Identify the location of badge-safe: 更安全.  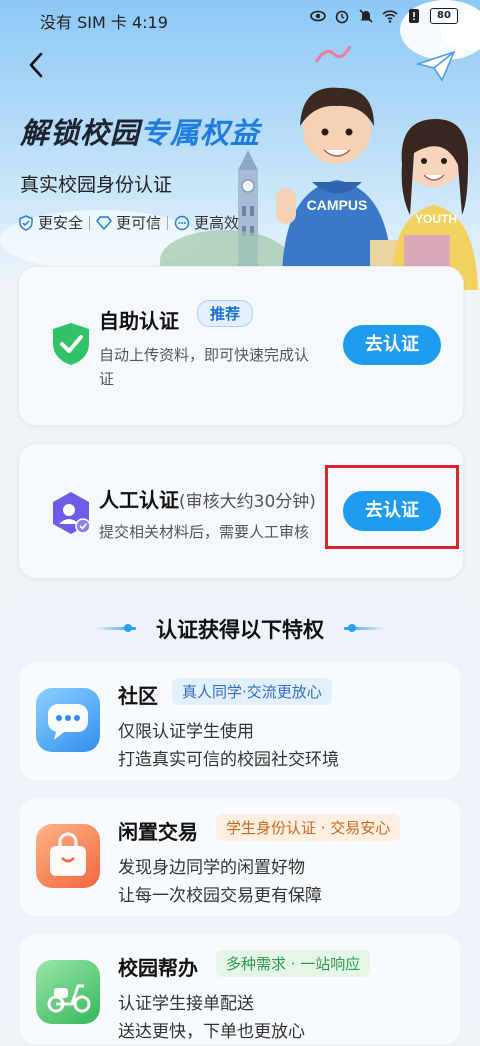
(50, 222).